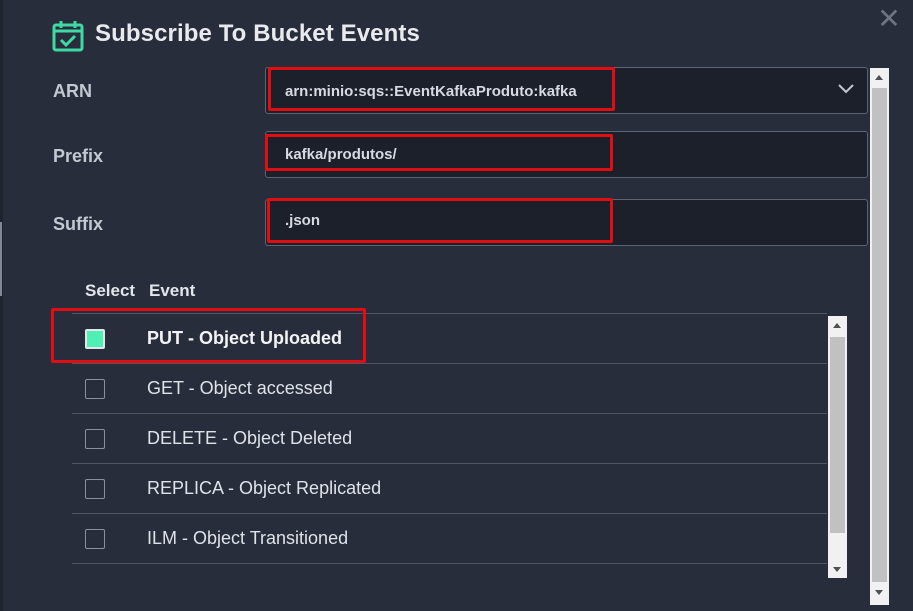  What do you see at coordinates (110, 290) in the screenshot?
I see `select-column-header: Select` at bounding box center [110, 290].